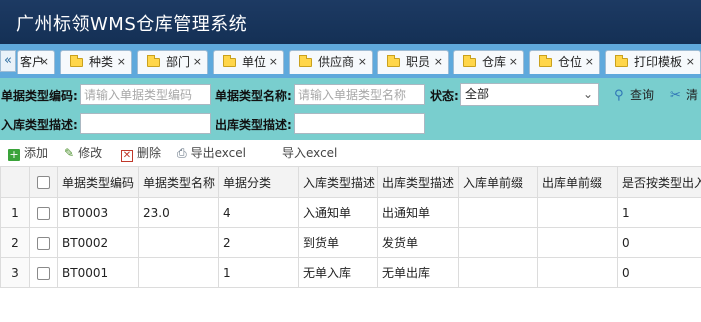 The width and height of the screenshot is (701, 322). I want to click on action-toolbar: + 添加 ✎ 修改 ✕ 删除 ⎙ 导出excel 导入excel, so click(350, 153).